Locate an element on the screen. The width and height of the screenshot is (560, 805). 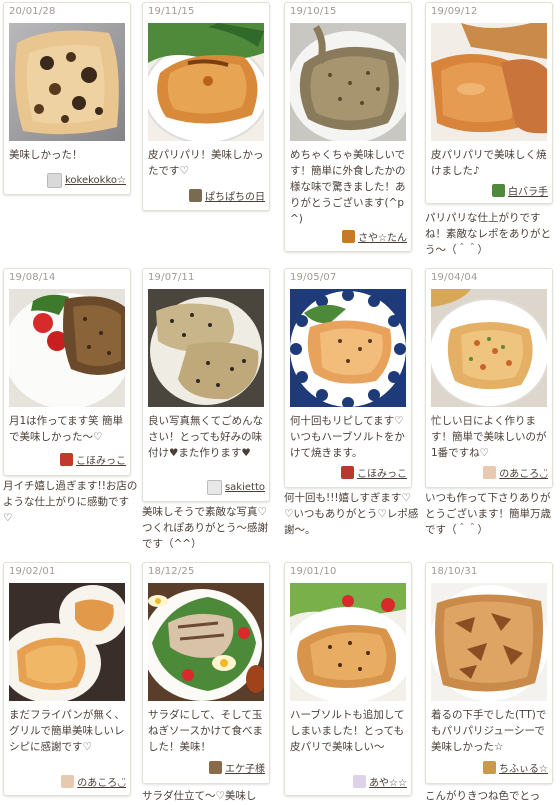
card-user: sakietto is located at coordinates (235, 487).